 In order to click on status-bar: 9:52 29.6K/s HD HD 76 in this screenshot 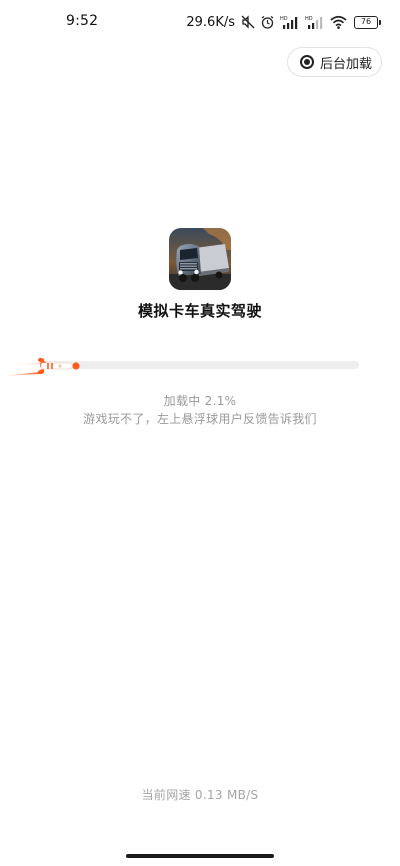, I will do `click(200, 22)`.